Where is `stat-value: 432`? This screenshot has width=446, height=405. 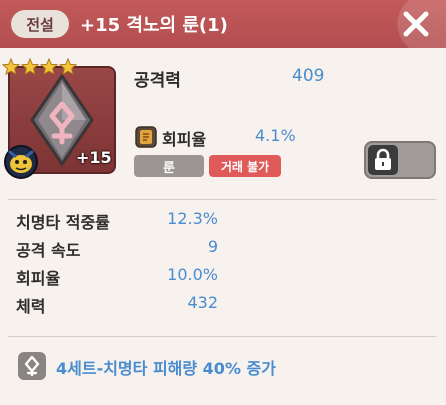 stat-value: 432 is located at coordinates (202, 302).